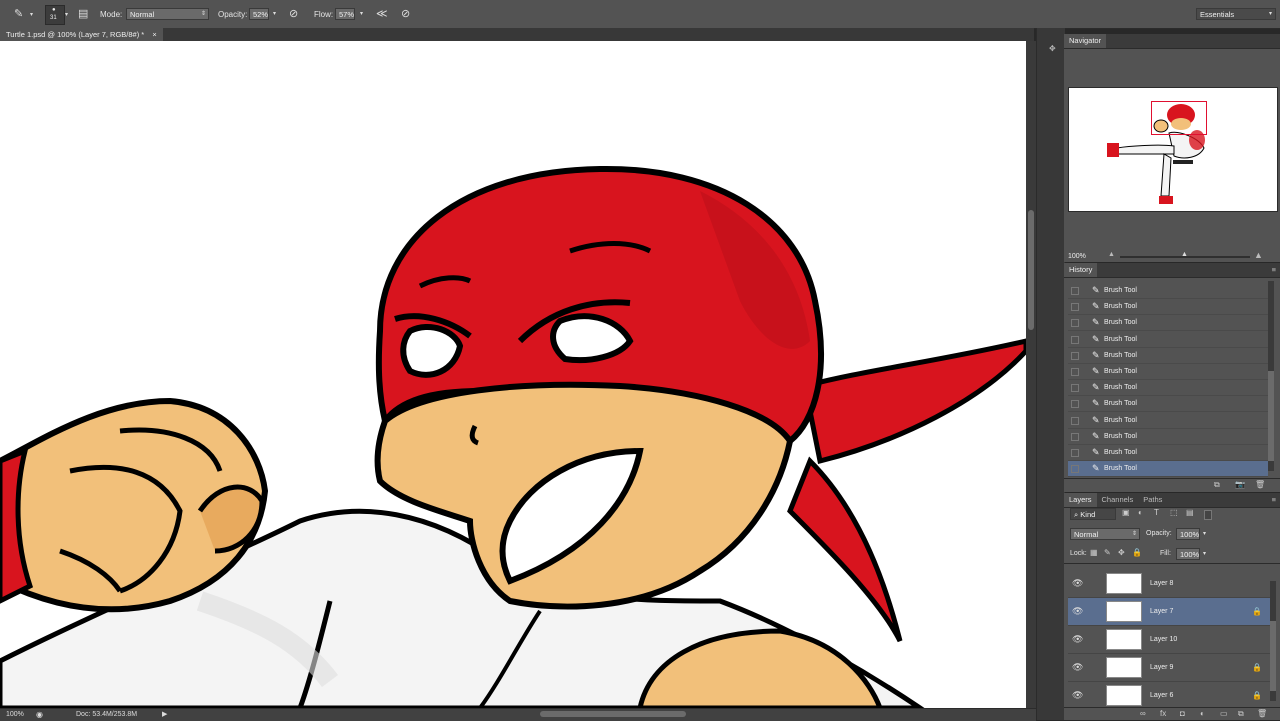  I want to click on workspace-switcher: Essentials ▾, so click(1236, 14).